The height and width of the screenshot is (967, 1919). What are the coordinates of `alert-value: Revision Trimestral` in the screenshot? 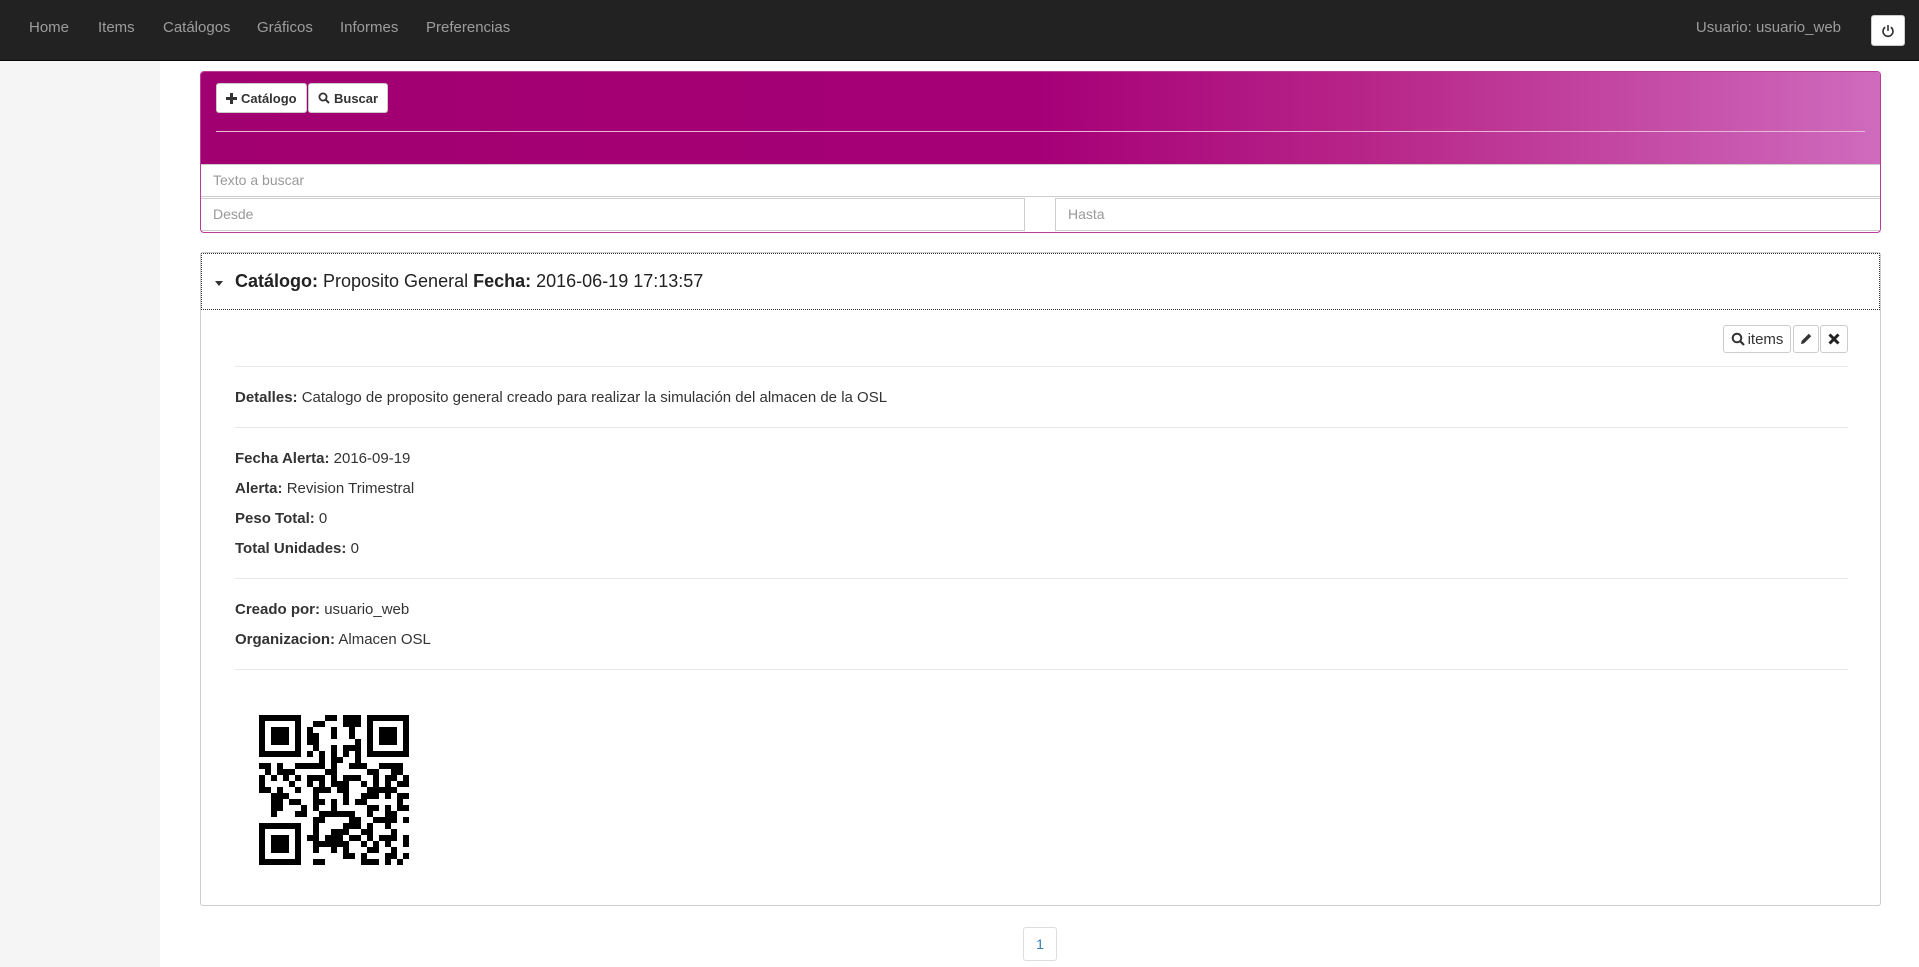 It's located at (350, 488).